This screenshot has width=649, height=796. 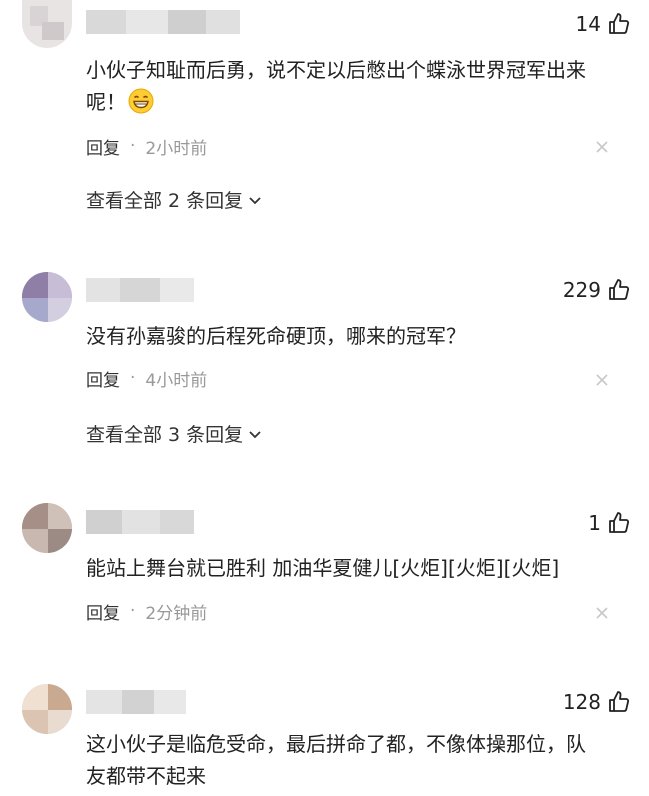 What do you see at coordinates (176, 148) in the screenshot?
I see `timestamp: 2小时前` at bounding box center [176, 148].